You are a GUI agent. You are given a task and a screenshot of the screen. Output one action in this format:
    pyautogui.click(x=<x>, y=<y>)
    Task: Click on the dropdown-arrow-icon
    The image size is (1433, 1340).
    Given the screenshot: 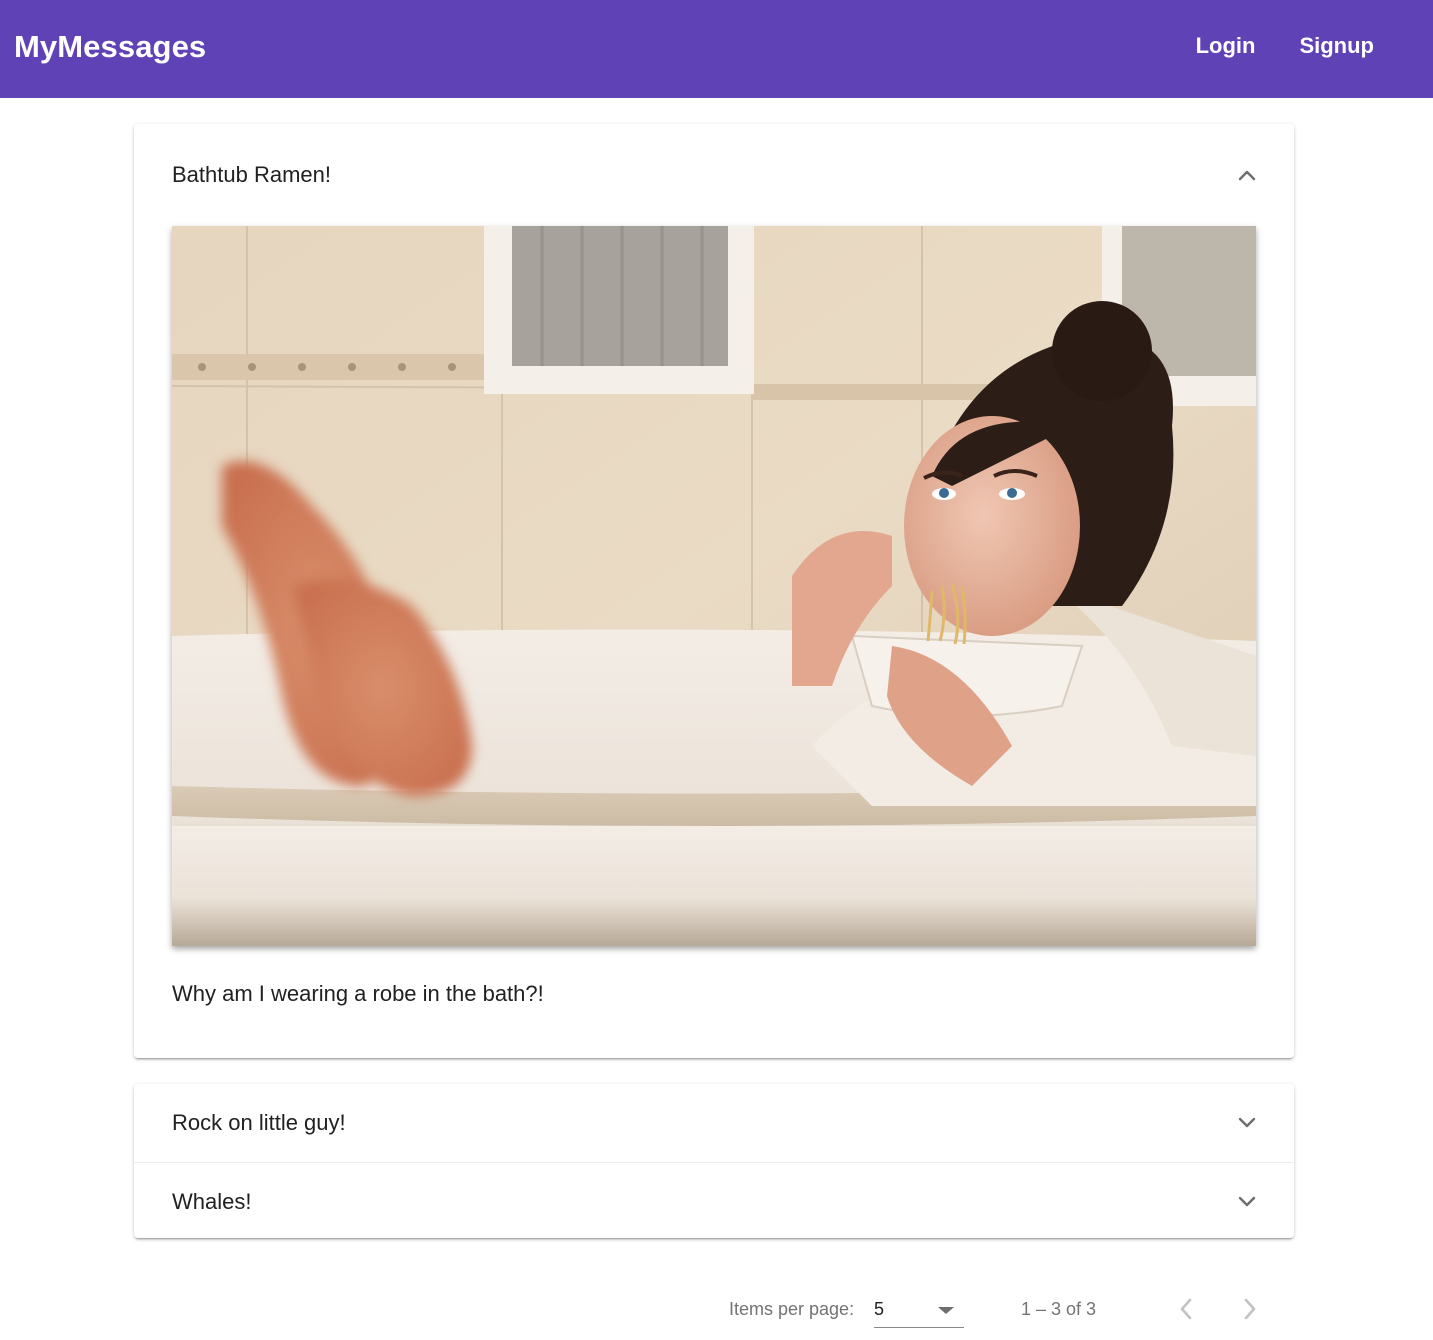 What is the action you would take?
    pyautogui.click(x=946, y=1310)
    